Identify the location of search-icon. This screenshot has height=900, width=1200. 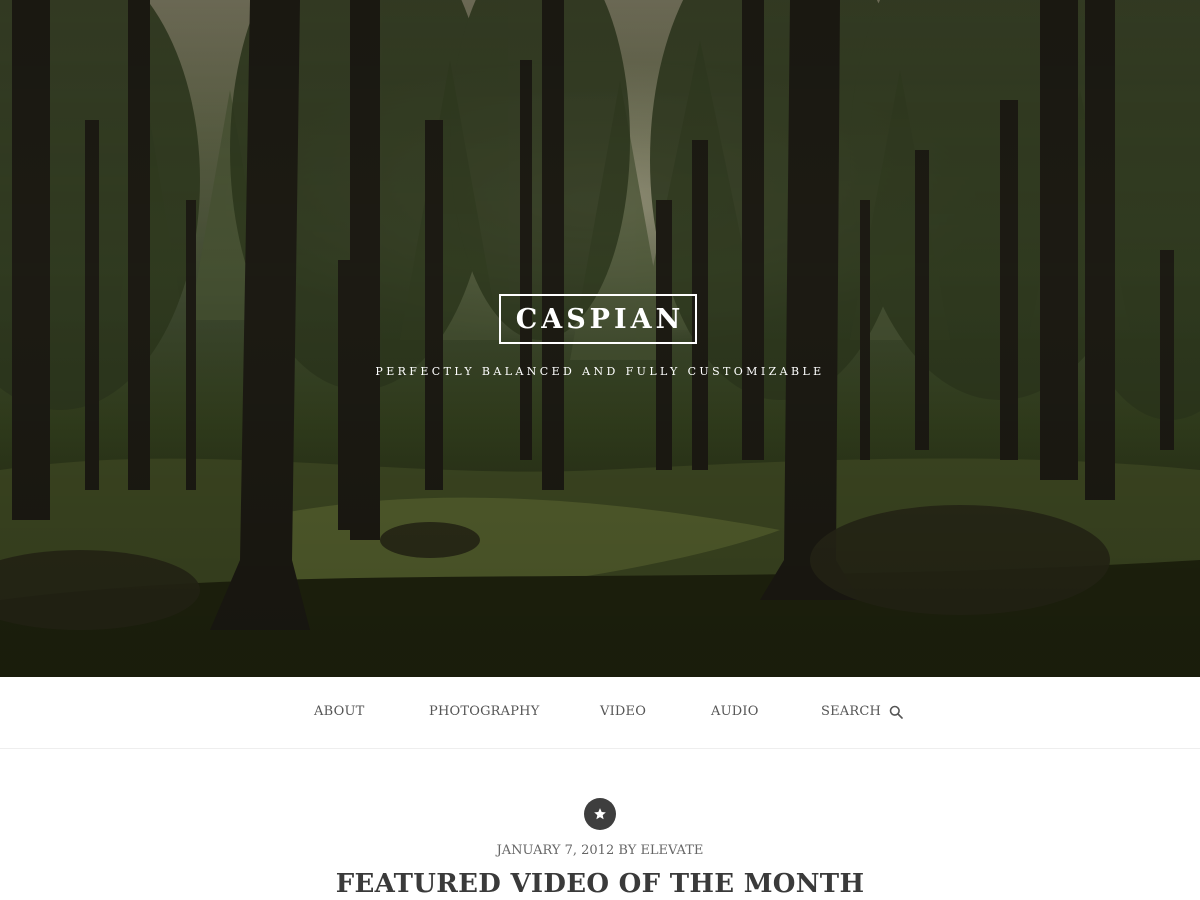
(896, 712).